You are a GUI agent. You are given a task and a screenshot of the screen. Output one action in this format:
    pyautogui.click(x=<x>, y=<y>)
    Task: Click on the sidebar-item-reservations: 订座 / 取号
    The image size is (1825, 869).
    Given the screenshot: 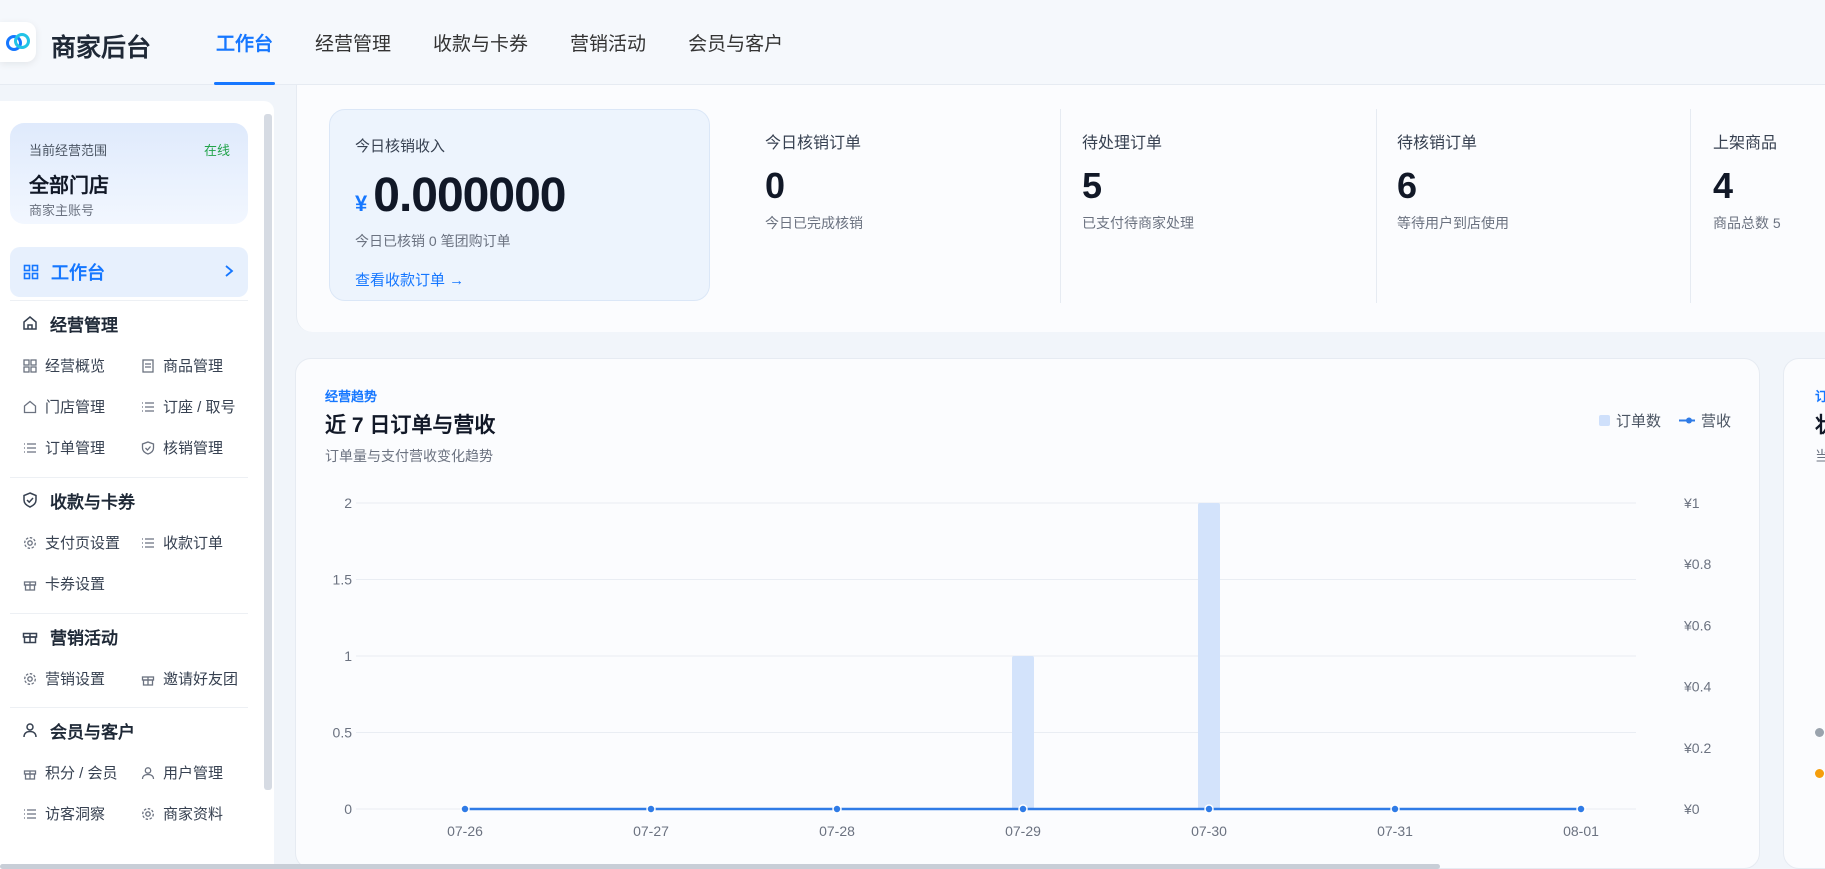 What is the action you would take?
    pyautogui.click(x=200, y=406)
    